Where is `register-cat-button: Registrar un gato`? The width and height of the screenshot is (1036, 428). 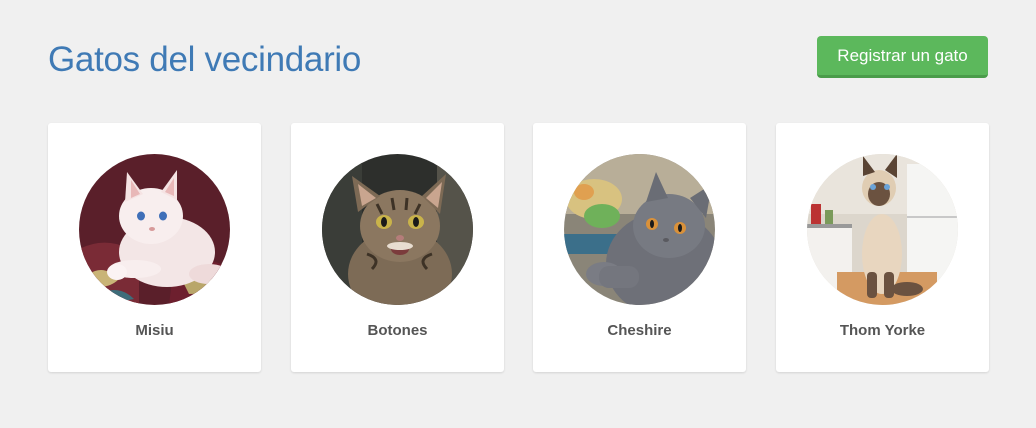 register-cat-button: Registrar un gato is located at coordinates (902, 57).